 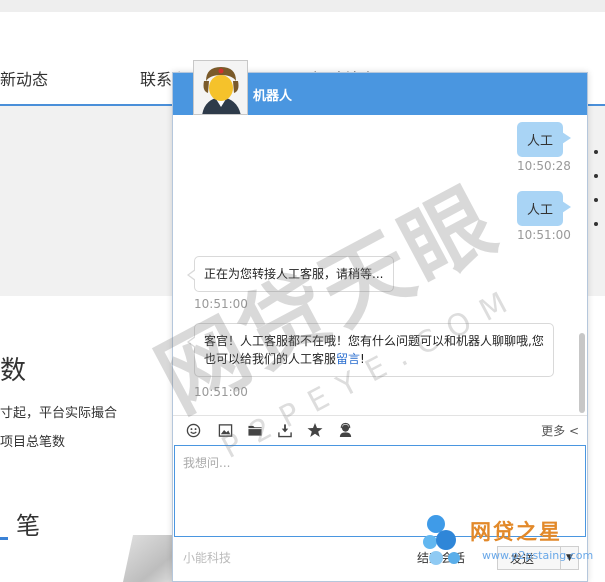 What do you see at coordinates (441, 557) in the screenshot?
I see `end-session-button: 结束会话` at bounding box center [441, 557].